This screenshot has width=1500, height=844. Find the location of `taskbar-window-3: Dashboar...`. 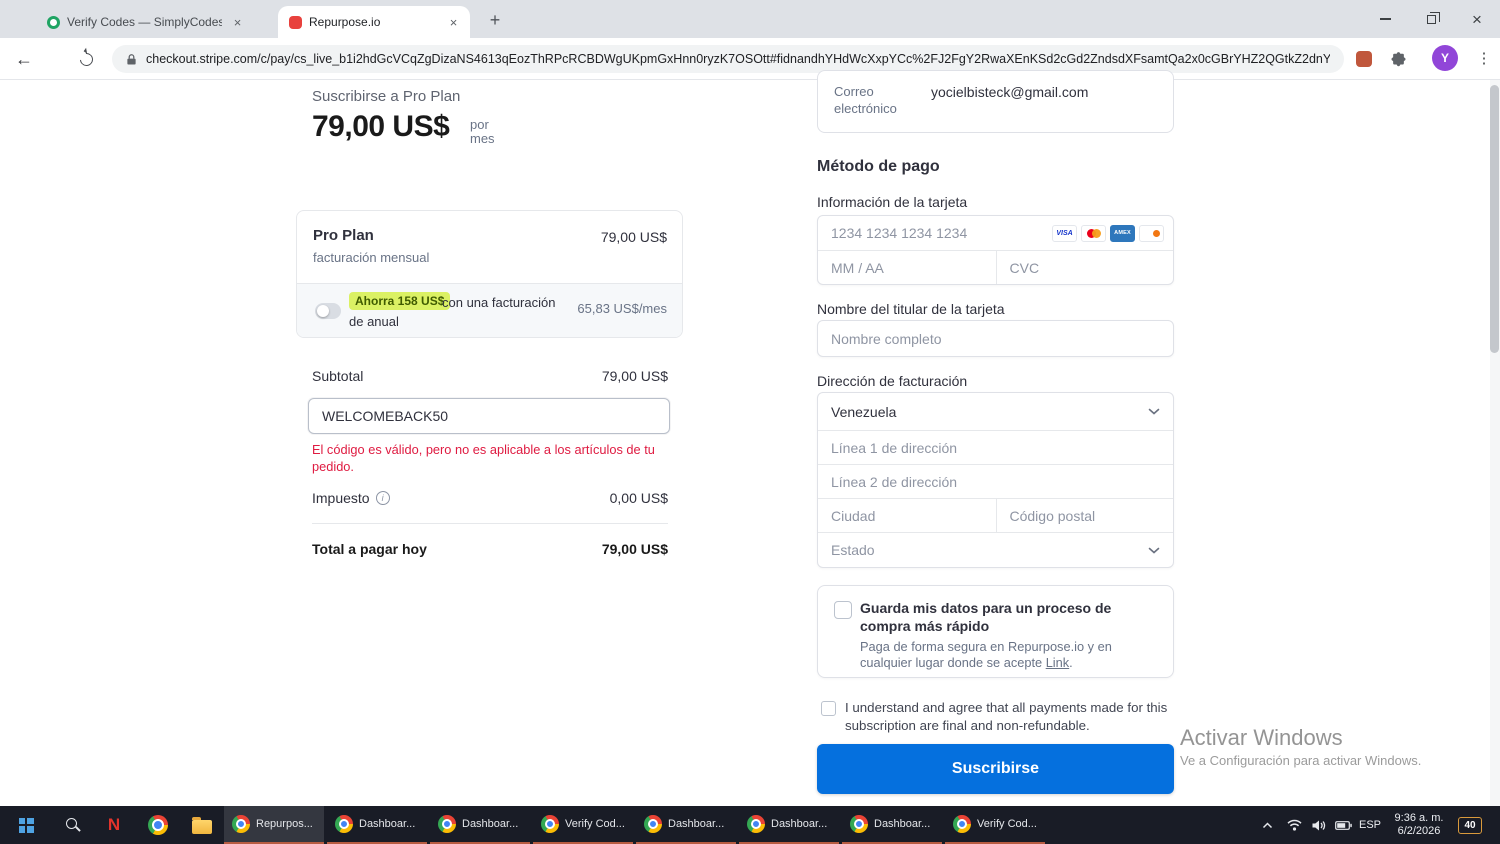

taskbar-window-3: Dashboar... is located at coordinates (480, 825).